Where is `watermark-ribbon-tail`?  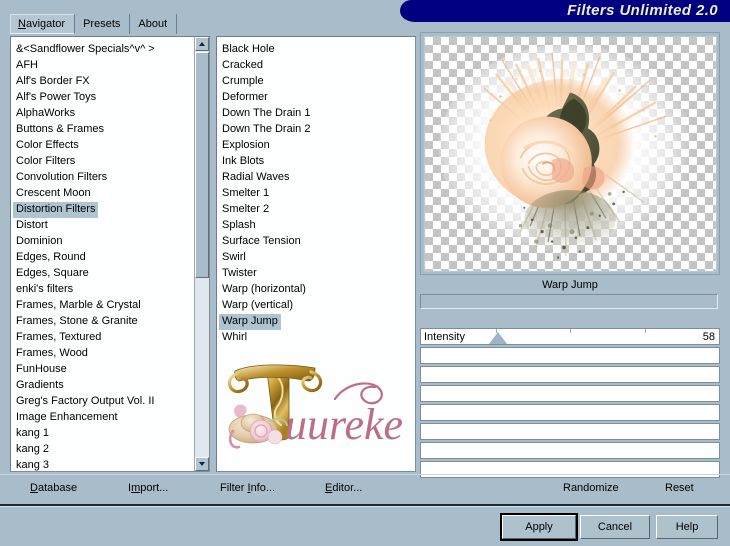
watermark-ribbon-tail is located at coordinates (234, 439).